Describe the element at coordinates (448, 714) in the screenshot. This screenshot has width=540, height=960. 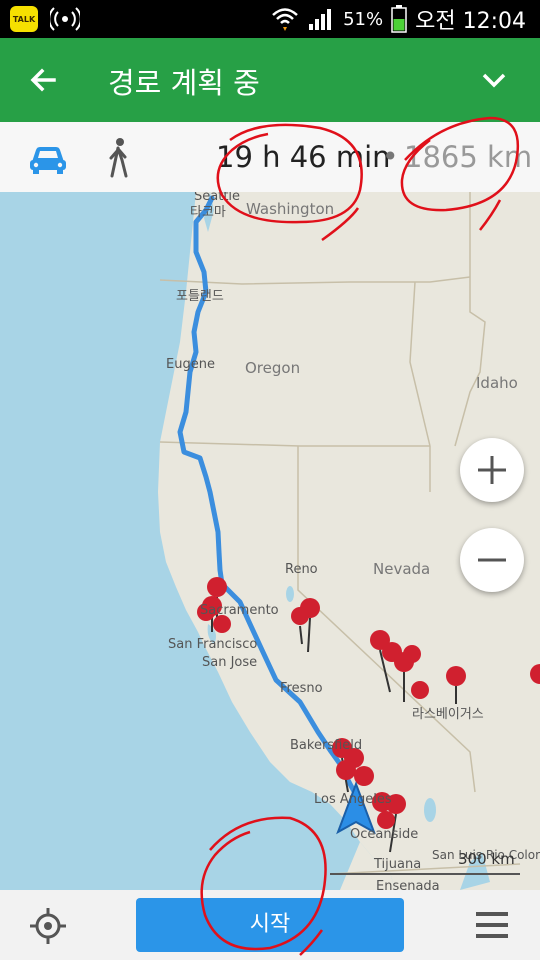
I see `label-las-vegas: 라스베이거스` at that location.